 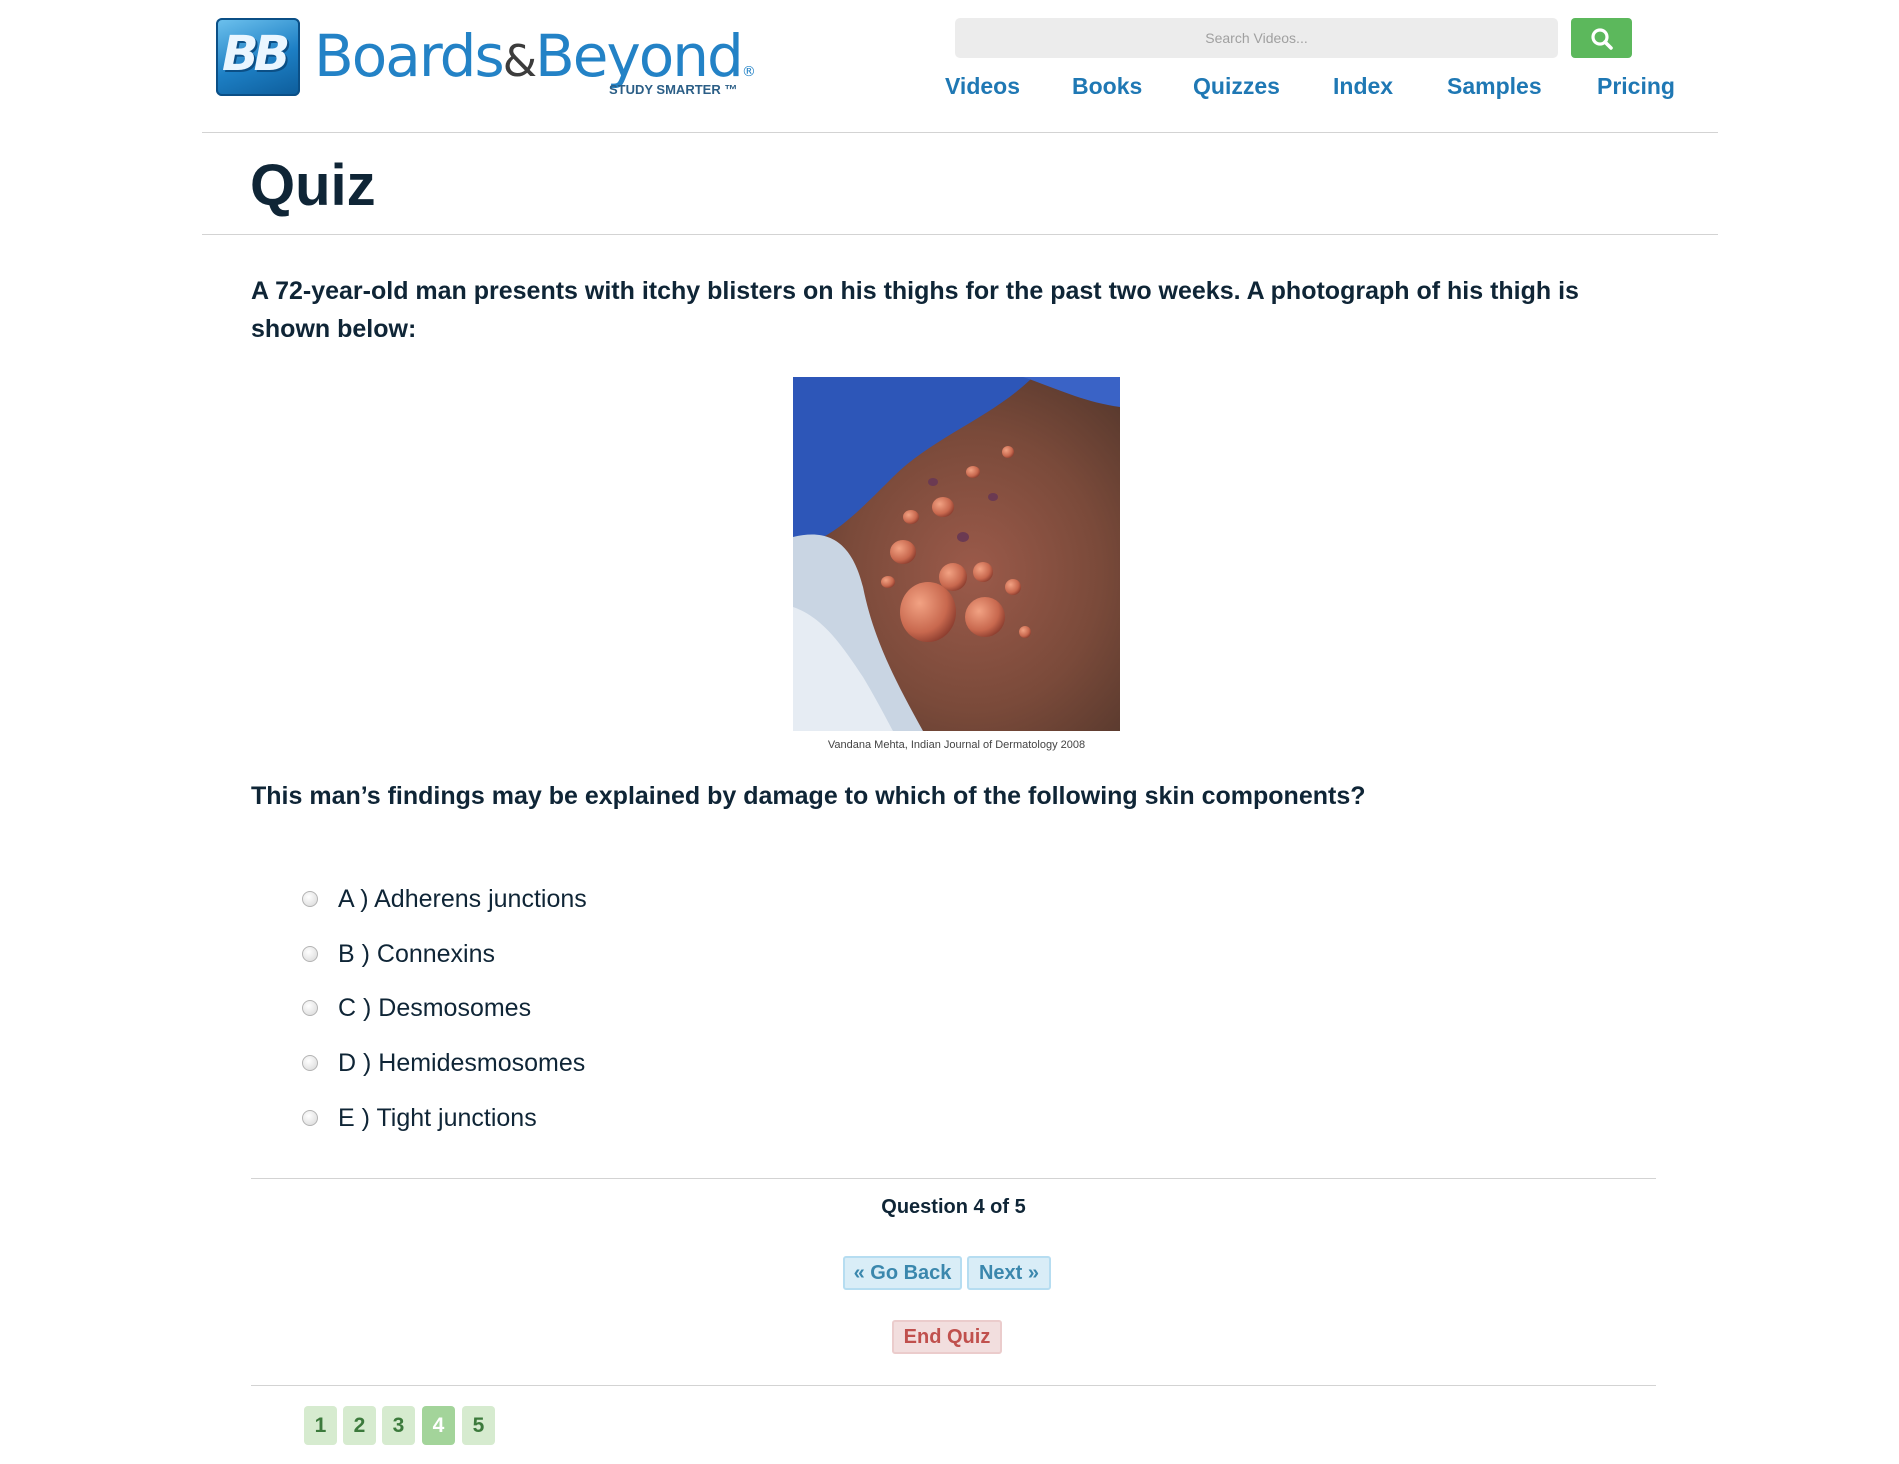 I want to click on answer-option-label: C ) Desmosomes, so click(x=435, y=1007).